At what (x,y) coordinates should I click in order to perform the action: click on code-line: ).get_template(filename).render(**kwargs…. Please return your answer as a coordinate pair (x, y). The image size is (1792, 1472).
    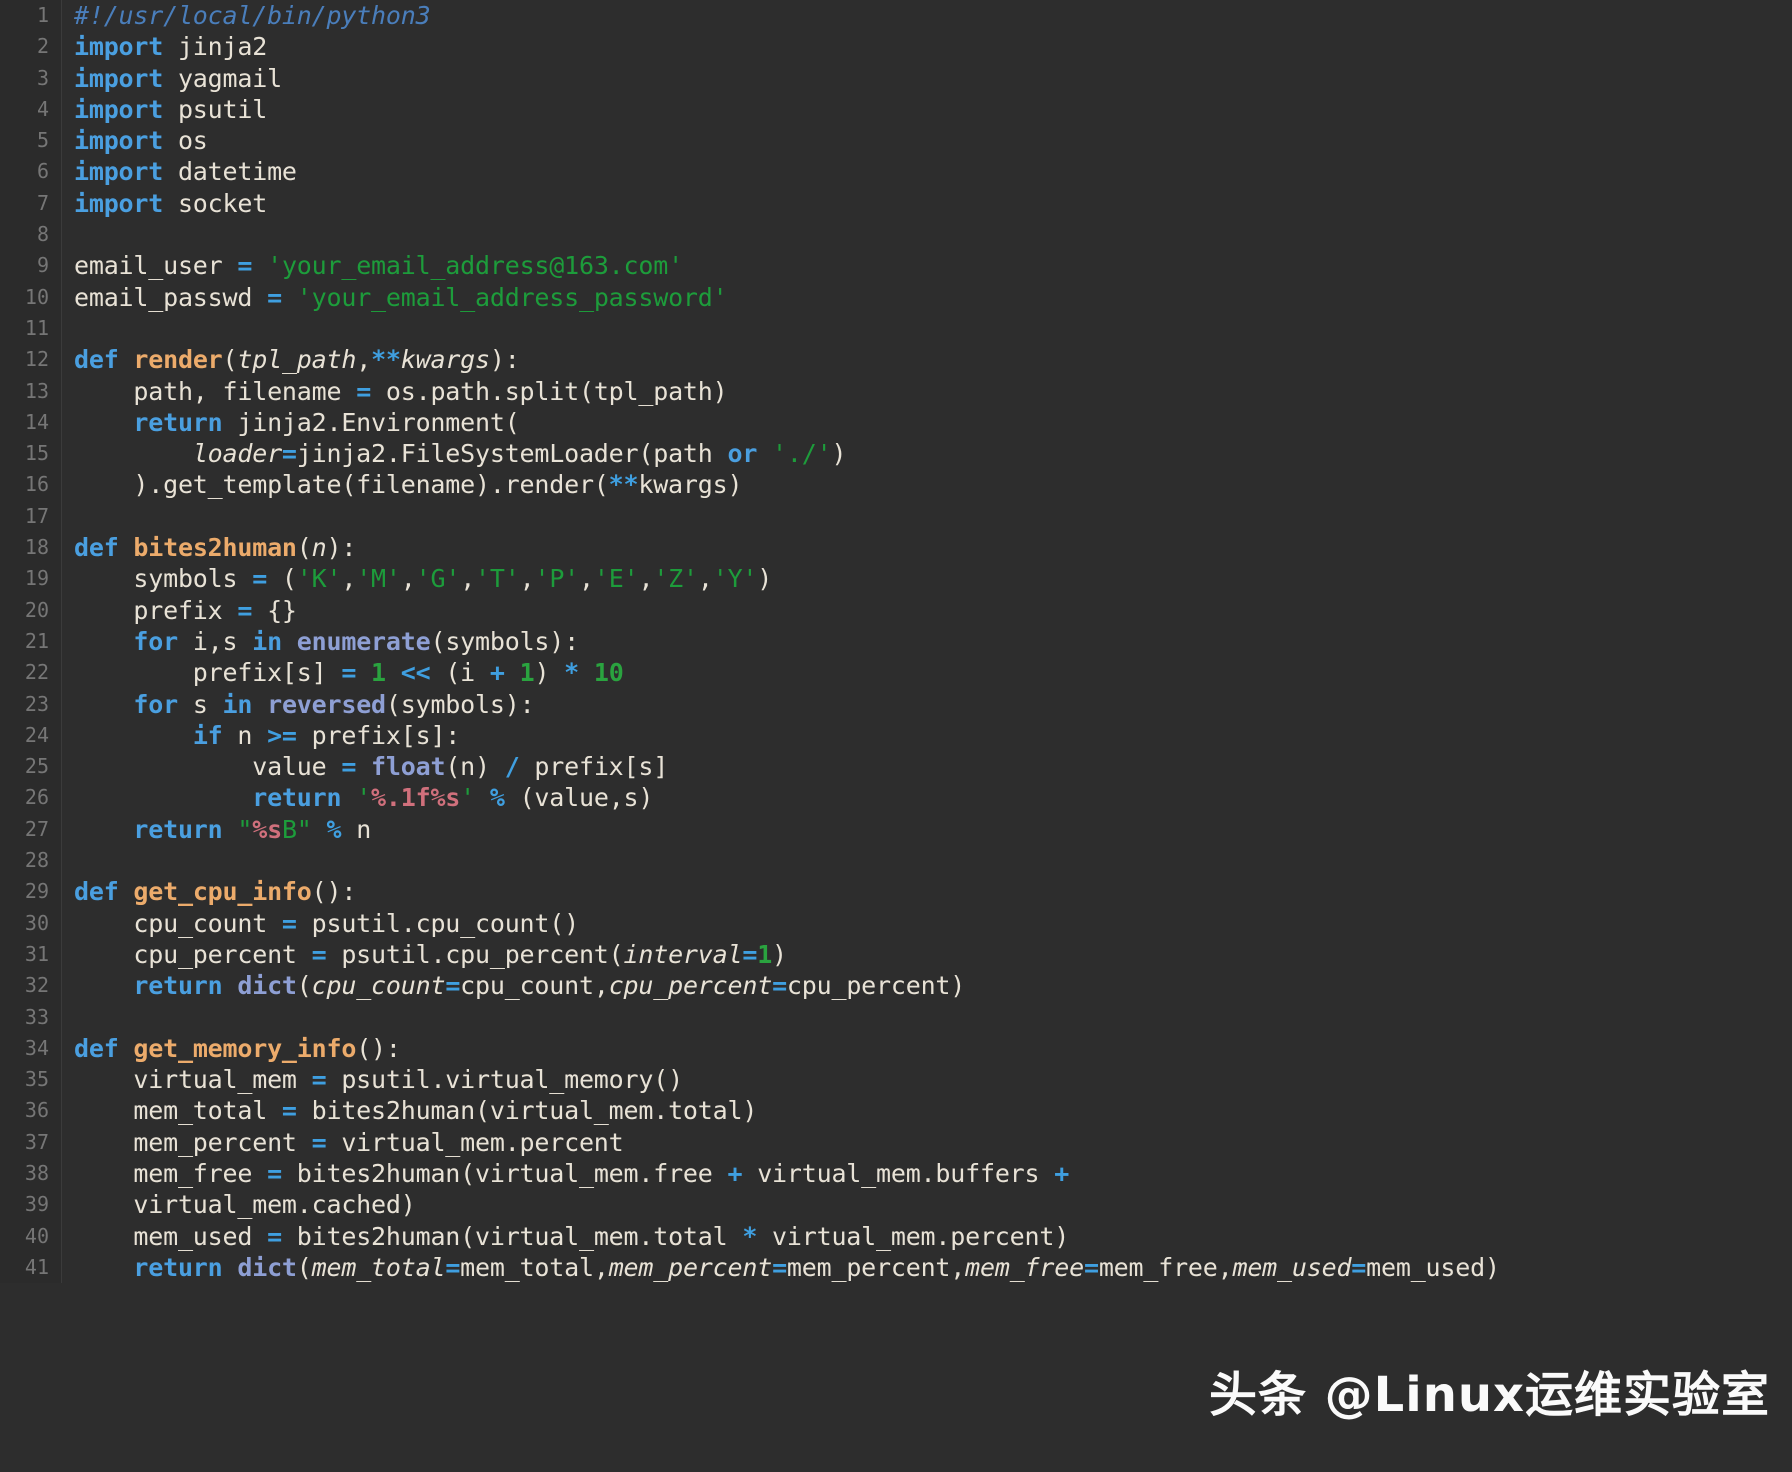
    Looking at the image, I should click on (933, 484).